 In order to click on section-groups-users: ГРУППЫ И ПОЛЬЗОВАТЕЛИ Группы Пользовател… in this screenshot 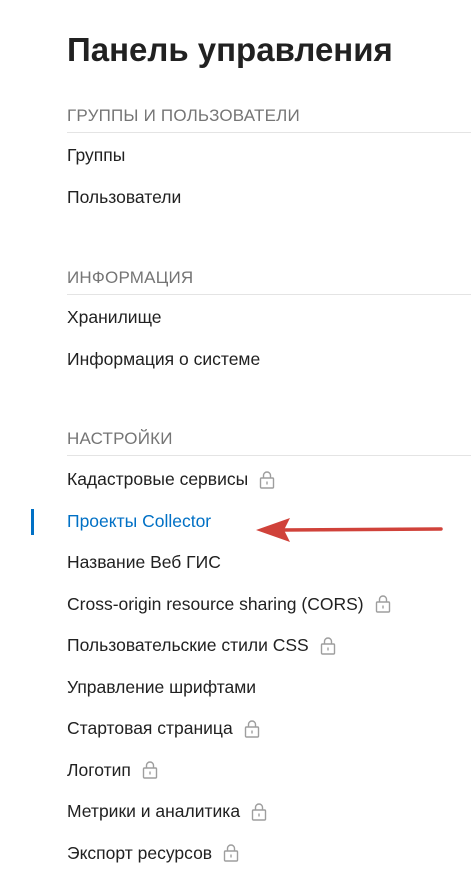, I will do `click(269, 161)`.